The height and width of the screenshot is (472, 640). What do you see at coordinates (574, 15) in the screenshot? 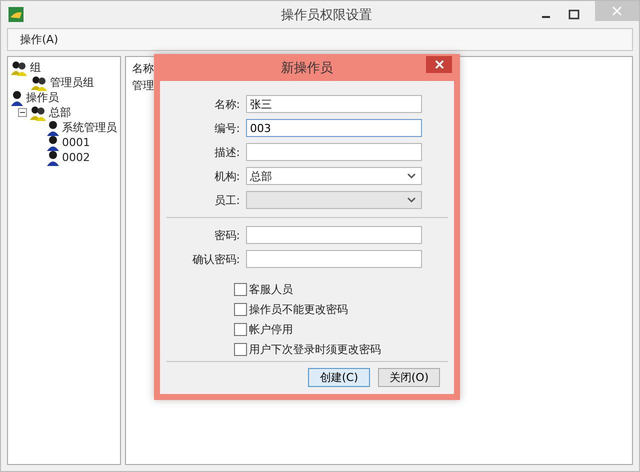
I see `maximize-icon` at bounding box center [574, 15].